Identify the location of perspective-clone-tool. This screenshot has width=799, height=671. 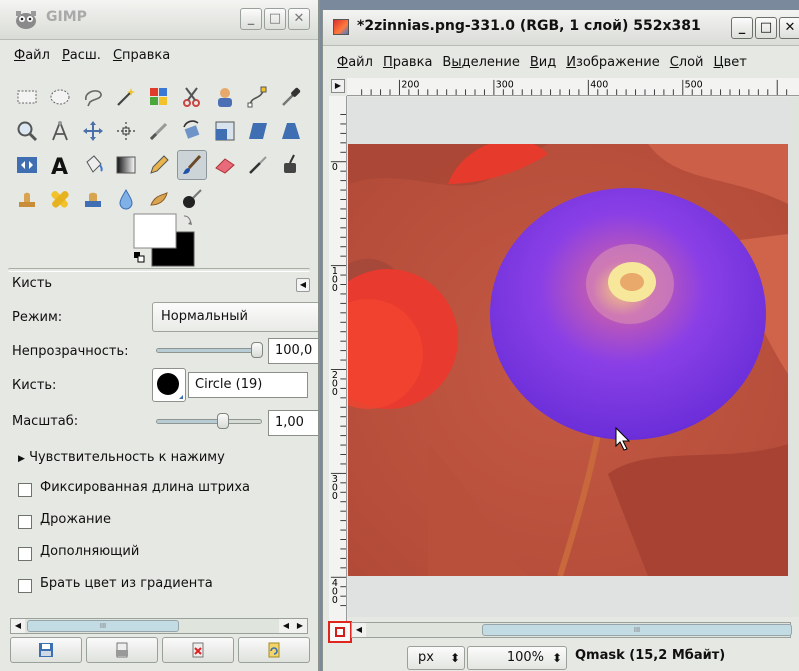
(93, 199).